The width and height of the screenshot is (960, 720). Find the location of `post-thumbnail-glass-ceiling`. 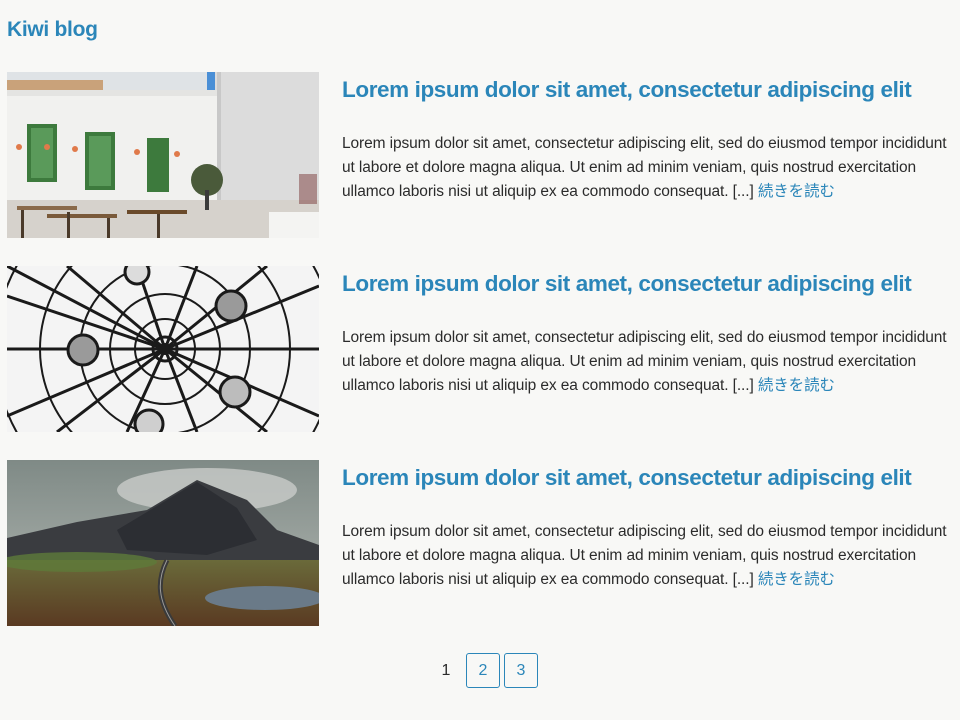

post-thumbnail-glass-ceiling is located at coordinates (163, 349).